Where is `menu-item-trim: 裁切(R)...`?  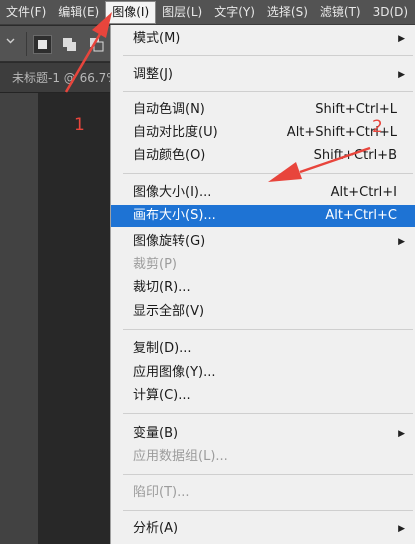 menu-item-trim: 裁切(R)... is located at coordinates (263, 288).